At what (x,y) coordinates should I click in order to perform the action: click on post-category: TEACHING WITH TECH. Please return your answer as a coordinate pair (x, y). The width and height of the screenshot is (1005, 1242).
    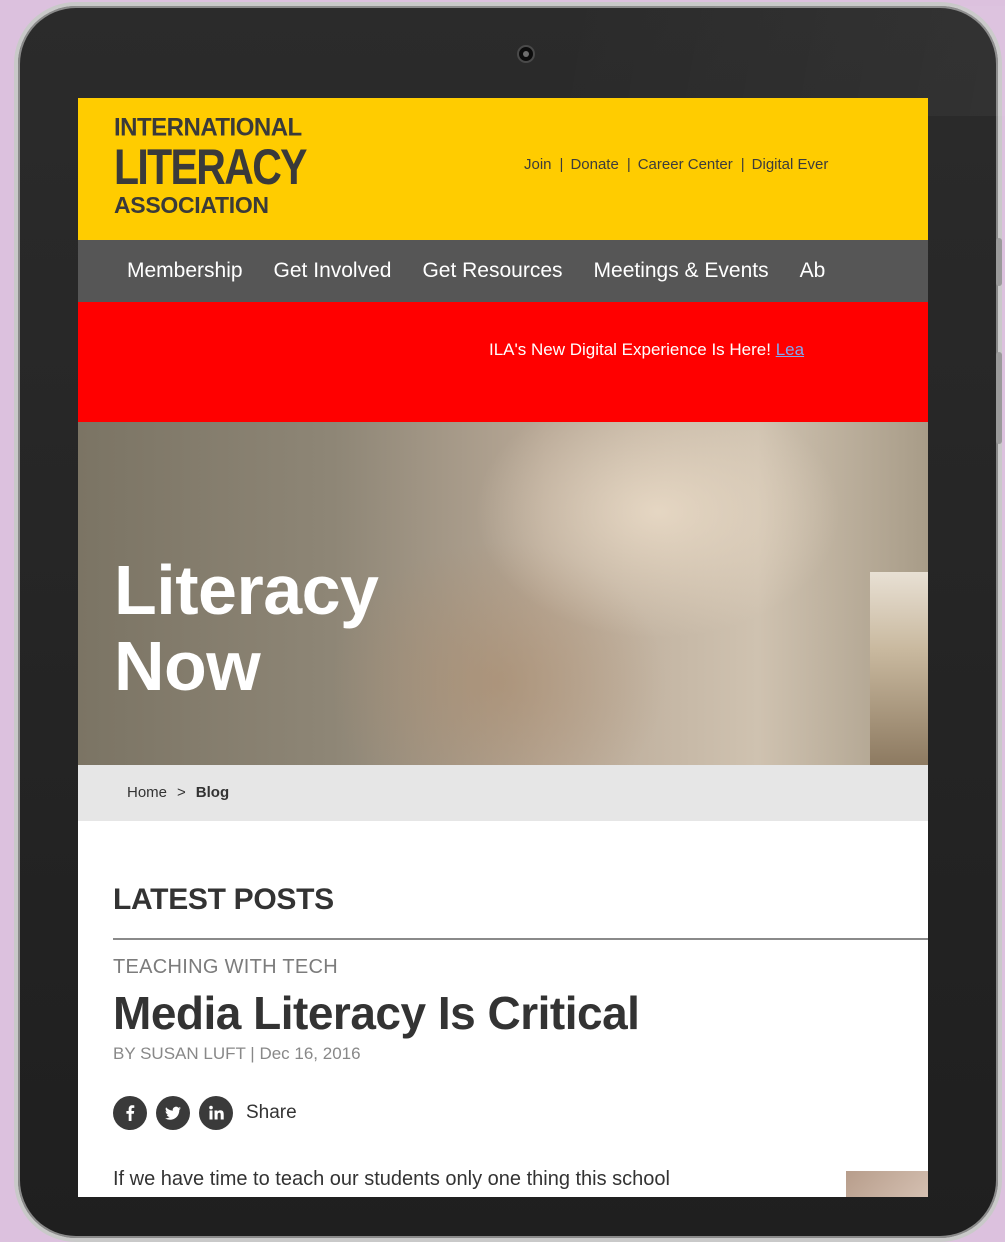
    Looking at the image, I should click on (225, 967).